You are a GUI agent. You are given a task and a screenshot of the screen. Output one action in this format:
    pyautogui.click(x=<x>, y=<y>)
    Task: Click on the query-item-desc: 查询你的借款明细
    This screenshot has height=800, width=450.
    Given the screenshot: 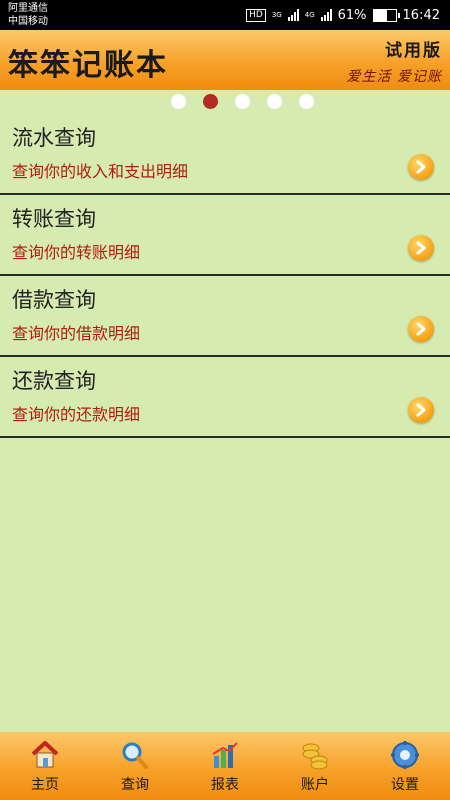 What is the action you would take?
    pyautogui.click(x=76, y=333)
    